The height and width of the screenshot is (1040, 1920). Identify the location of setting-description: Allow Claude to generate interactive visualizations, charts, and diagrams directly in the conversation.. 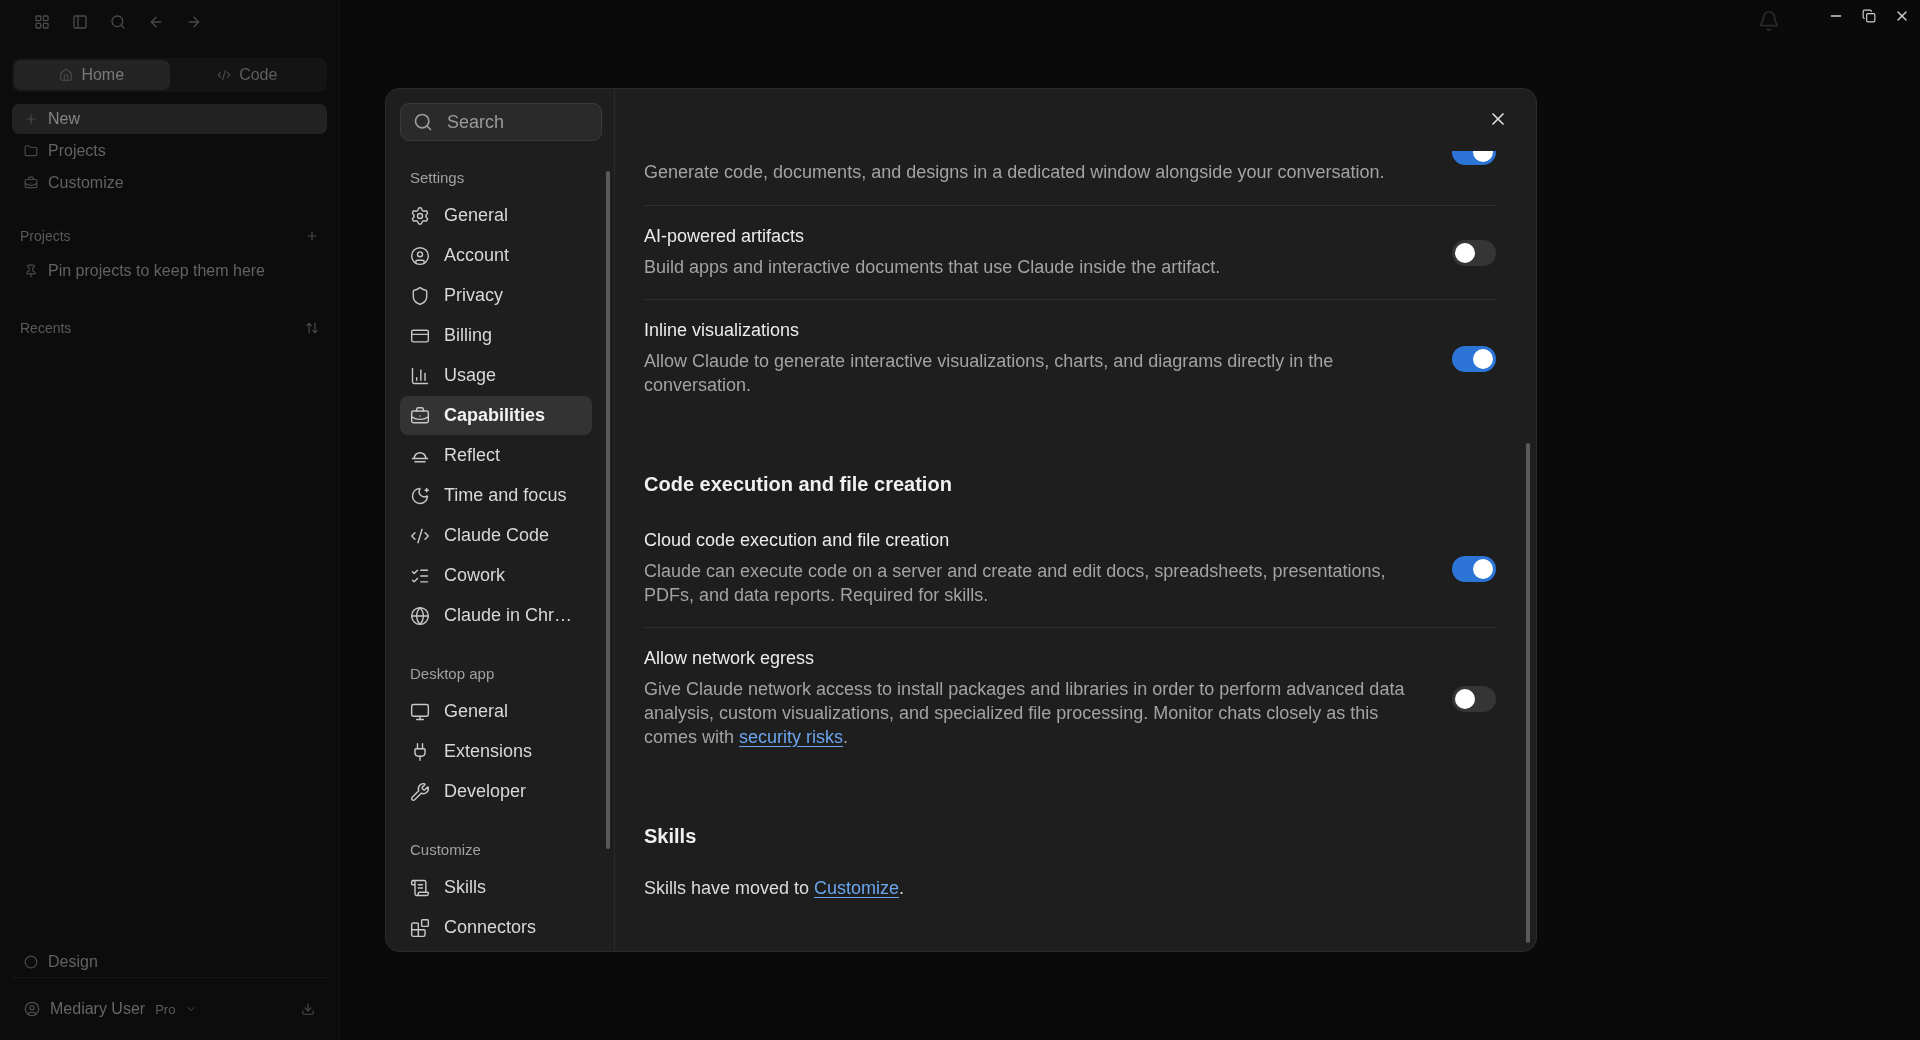
(989, 373).